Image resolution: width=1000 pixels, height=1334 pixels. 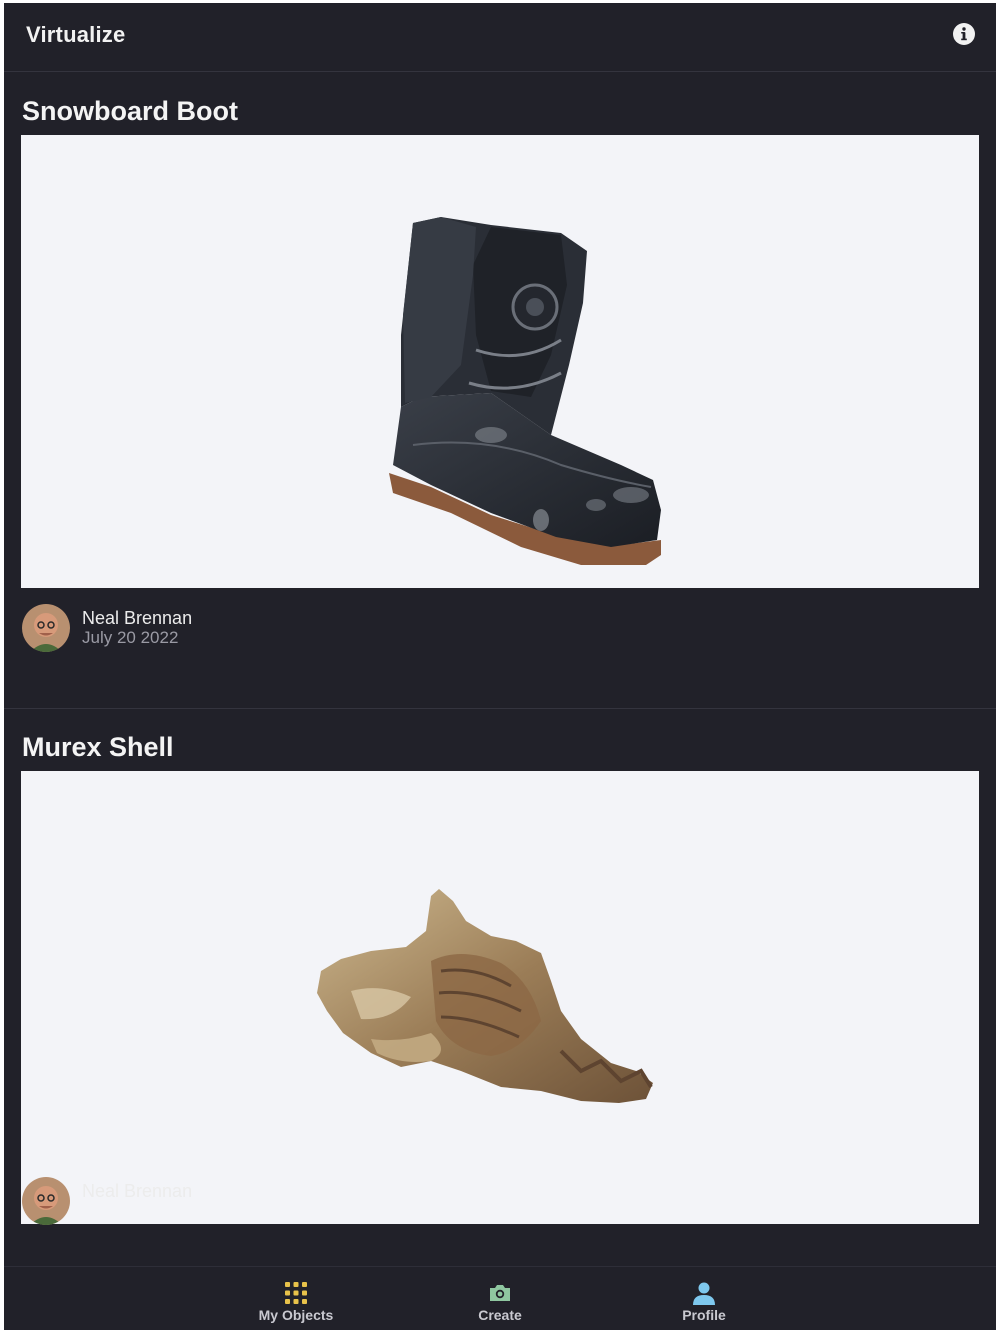 I want to click on top-bar: Virtualize, so click(x=500, y=37).